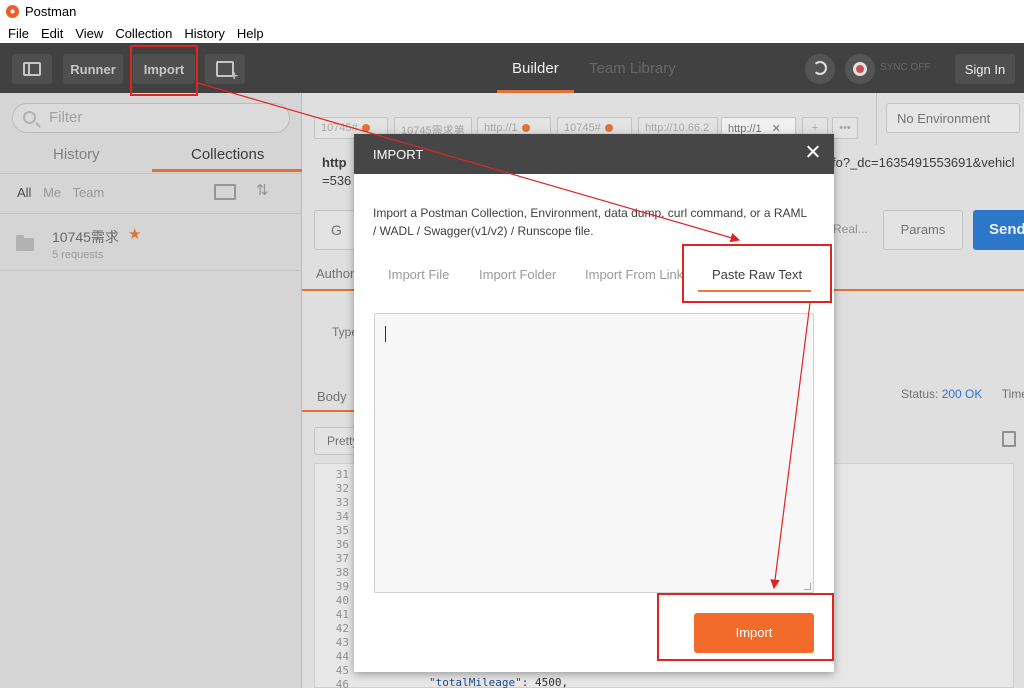 This screenshot has height=688, width=1024. What do you see at coordinates (18, 33) in the screenshot?
I see `menu-file: File` at bounding box center [18, 33].